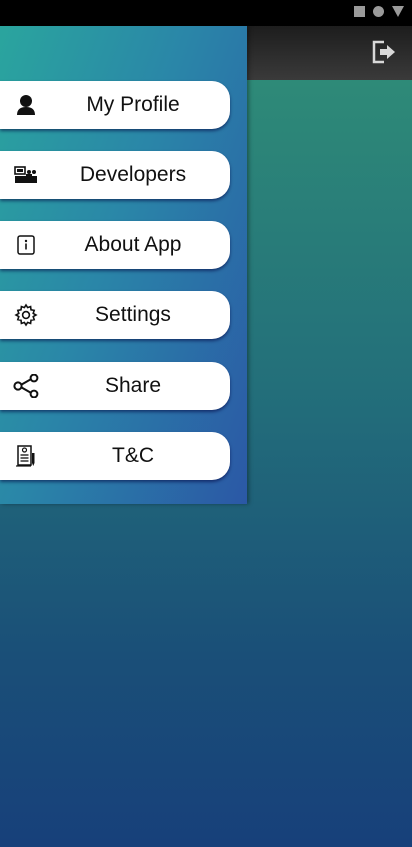  What do you see at coordinates (359, 11) in the screenshot?
I see `square-icon` at bounding box center [359, 11].